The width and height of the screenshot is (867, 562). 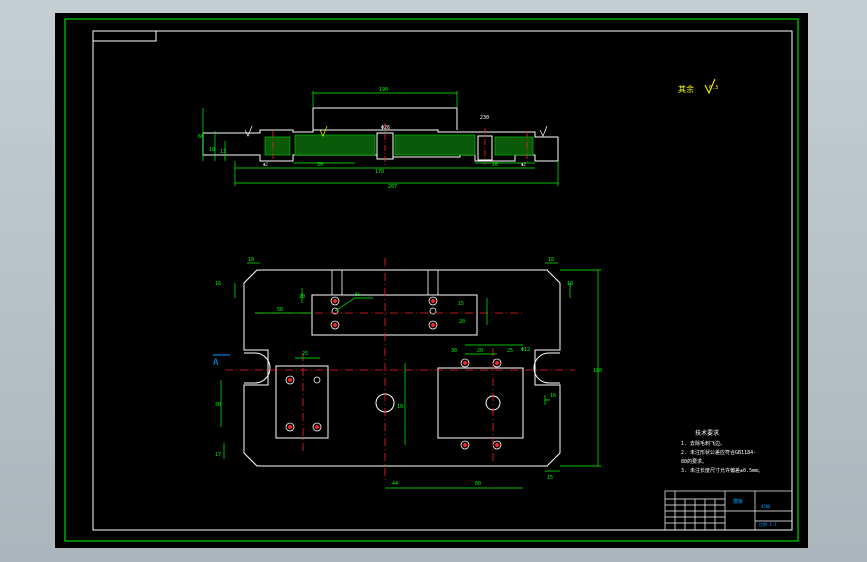 What do you see at coordinates (124, 36) in the screenshot?
I see `code-box` at bounding box center [124, 36].